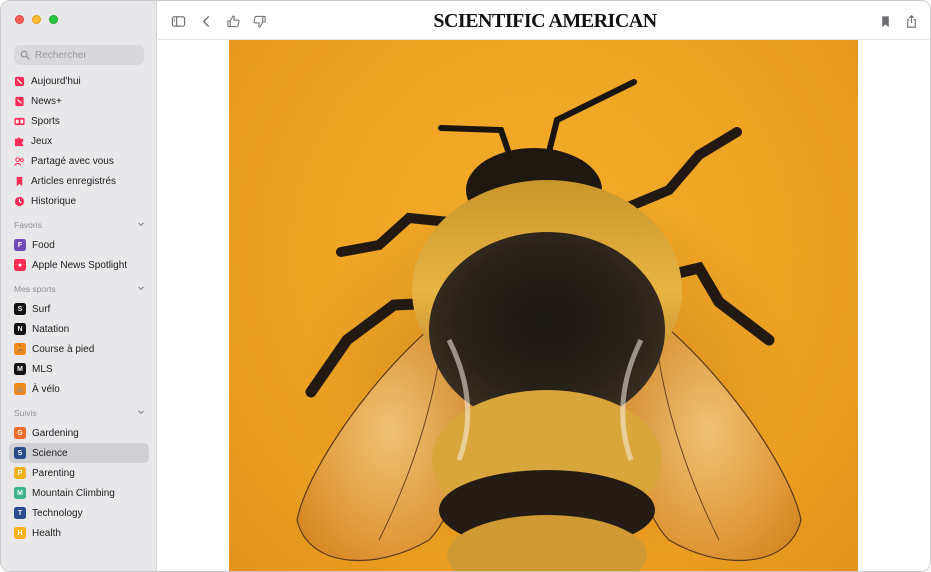 The width and height of the screenshot is (931, 572). What do you see at coordinates (57, 513) in the screenshot?
I see `sidebar-item-label: Technology` at bounding box center [57, 513].